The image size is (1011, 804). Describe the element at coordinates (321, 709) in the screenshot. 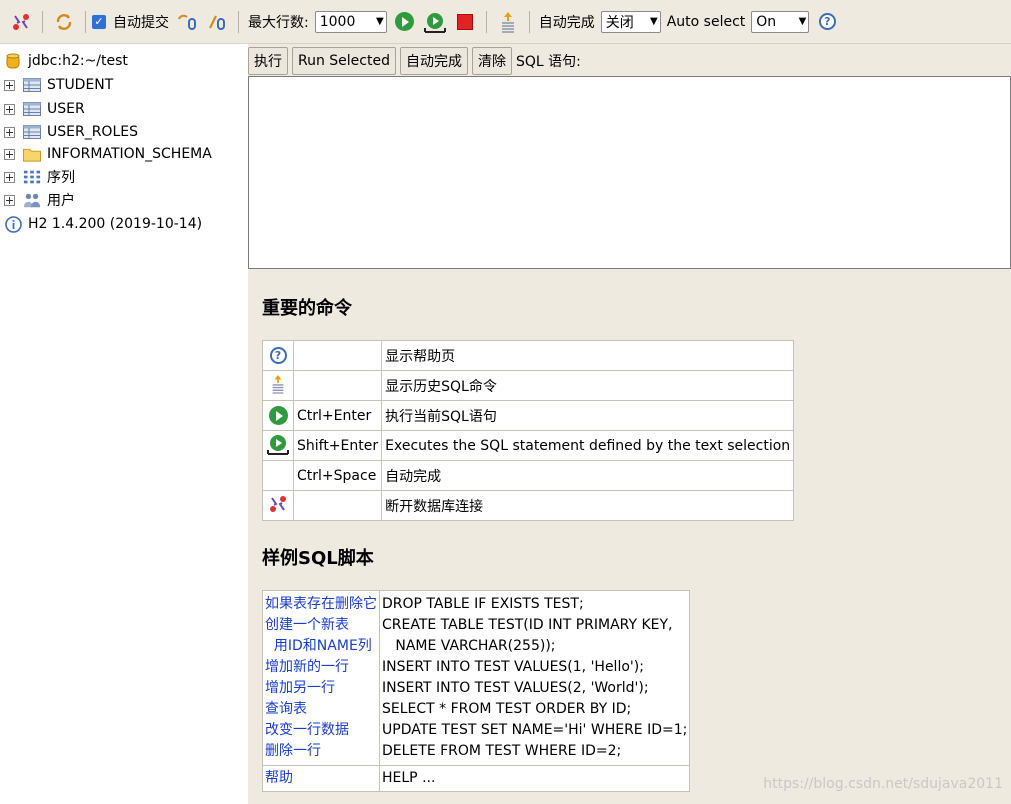

I see `sample-link-select: 查询表` at that location.